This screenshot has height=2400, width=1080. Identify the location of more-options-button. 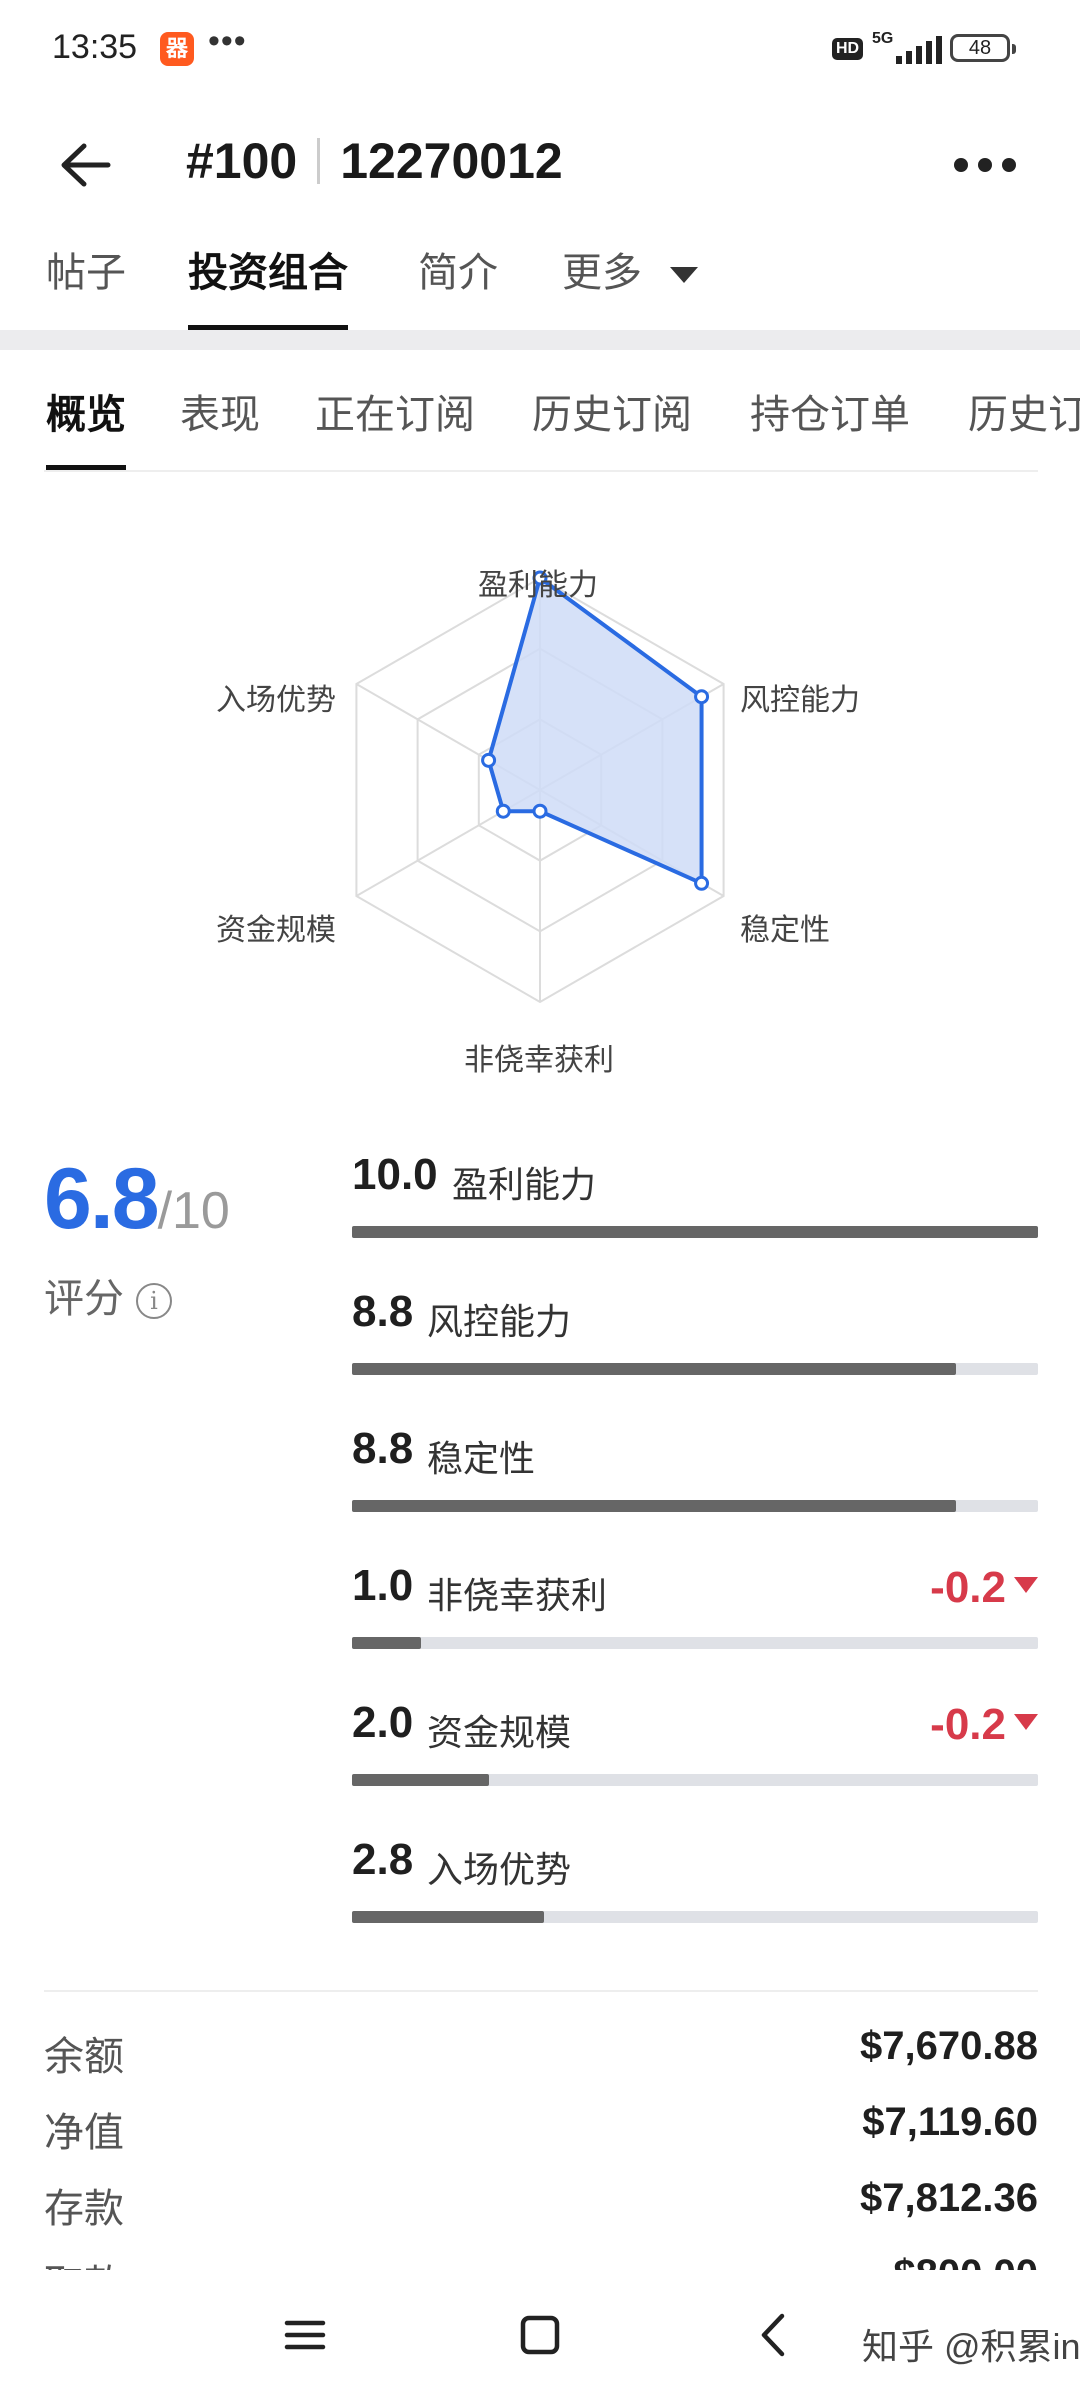
(985, 164).